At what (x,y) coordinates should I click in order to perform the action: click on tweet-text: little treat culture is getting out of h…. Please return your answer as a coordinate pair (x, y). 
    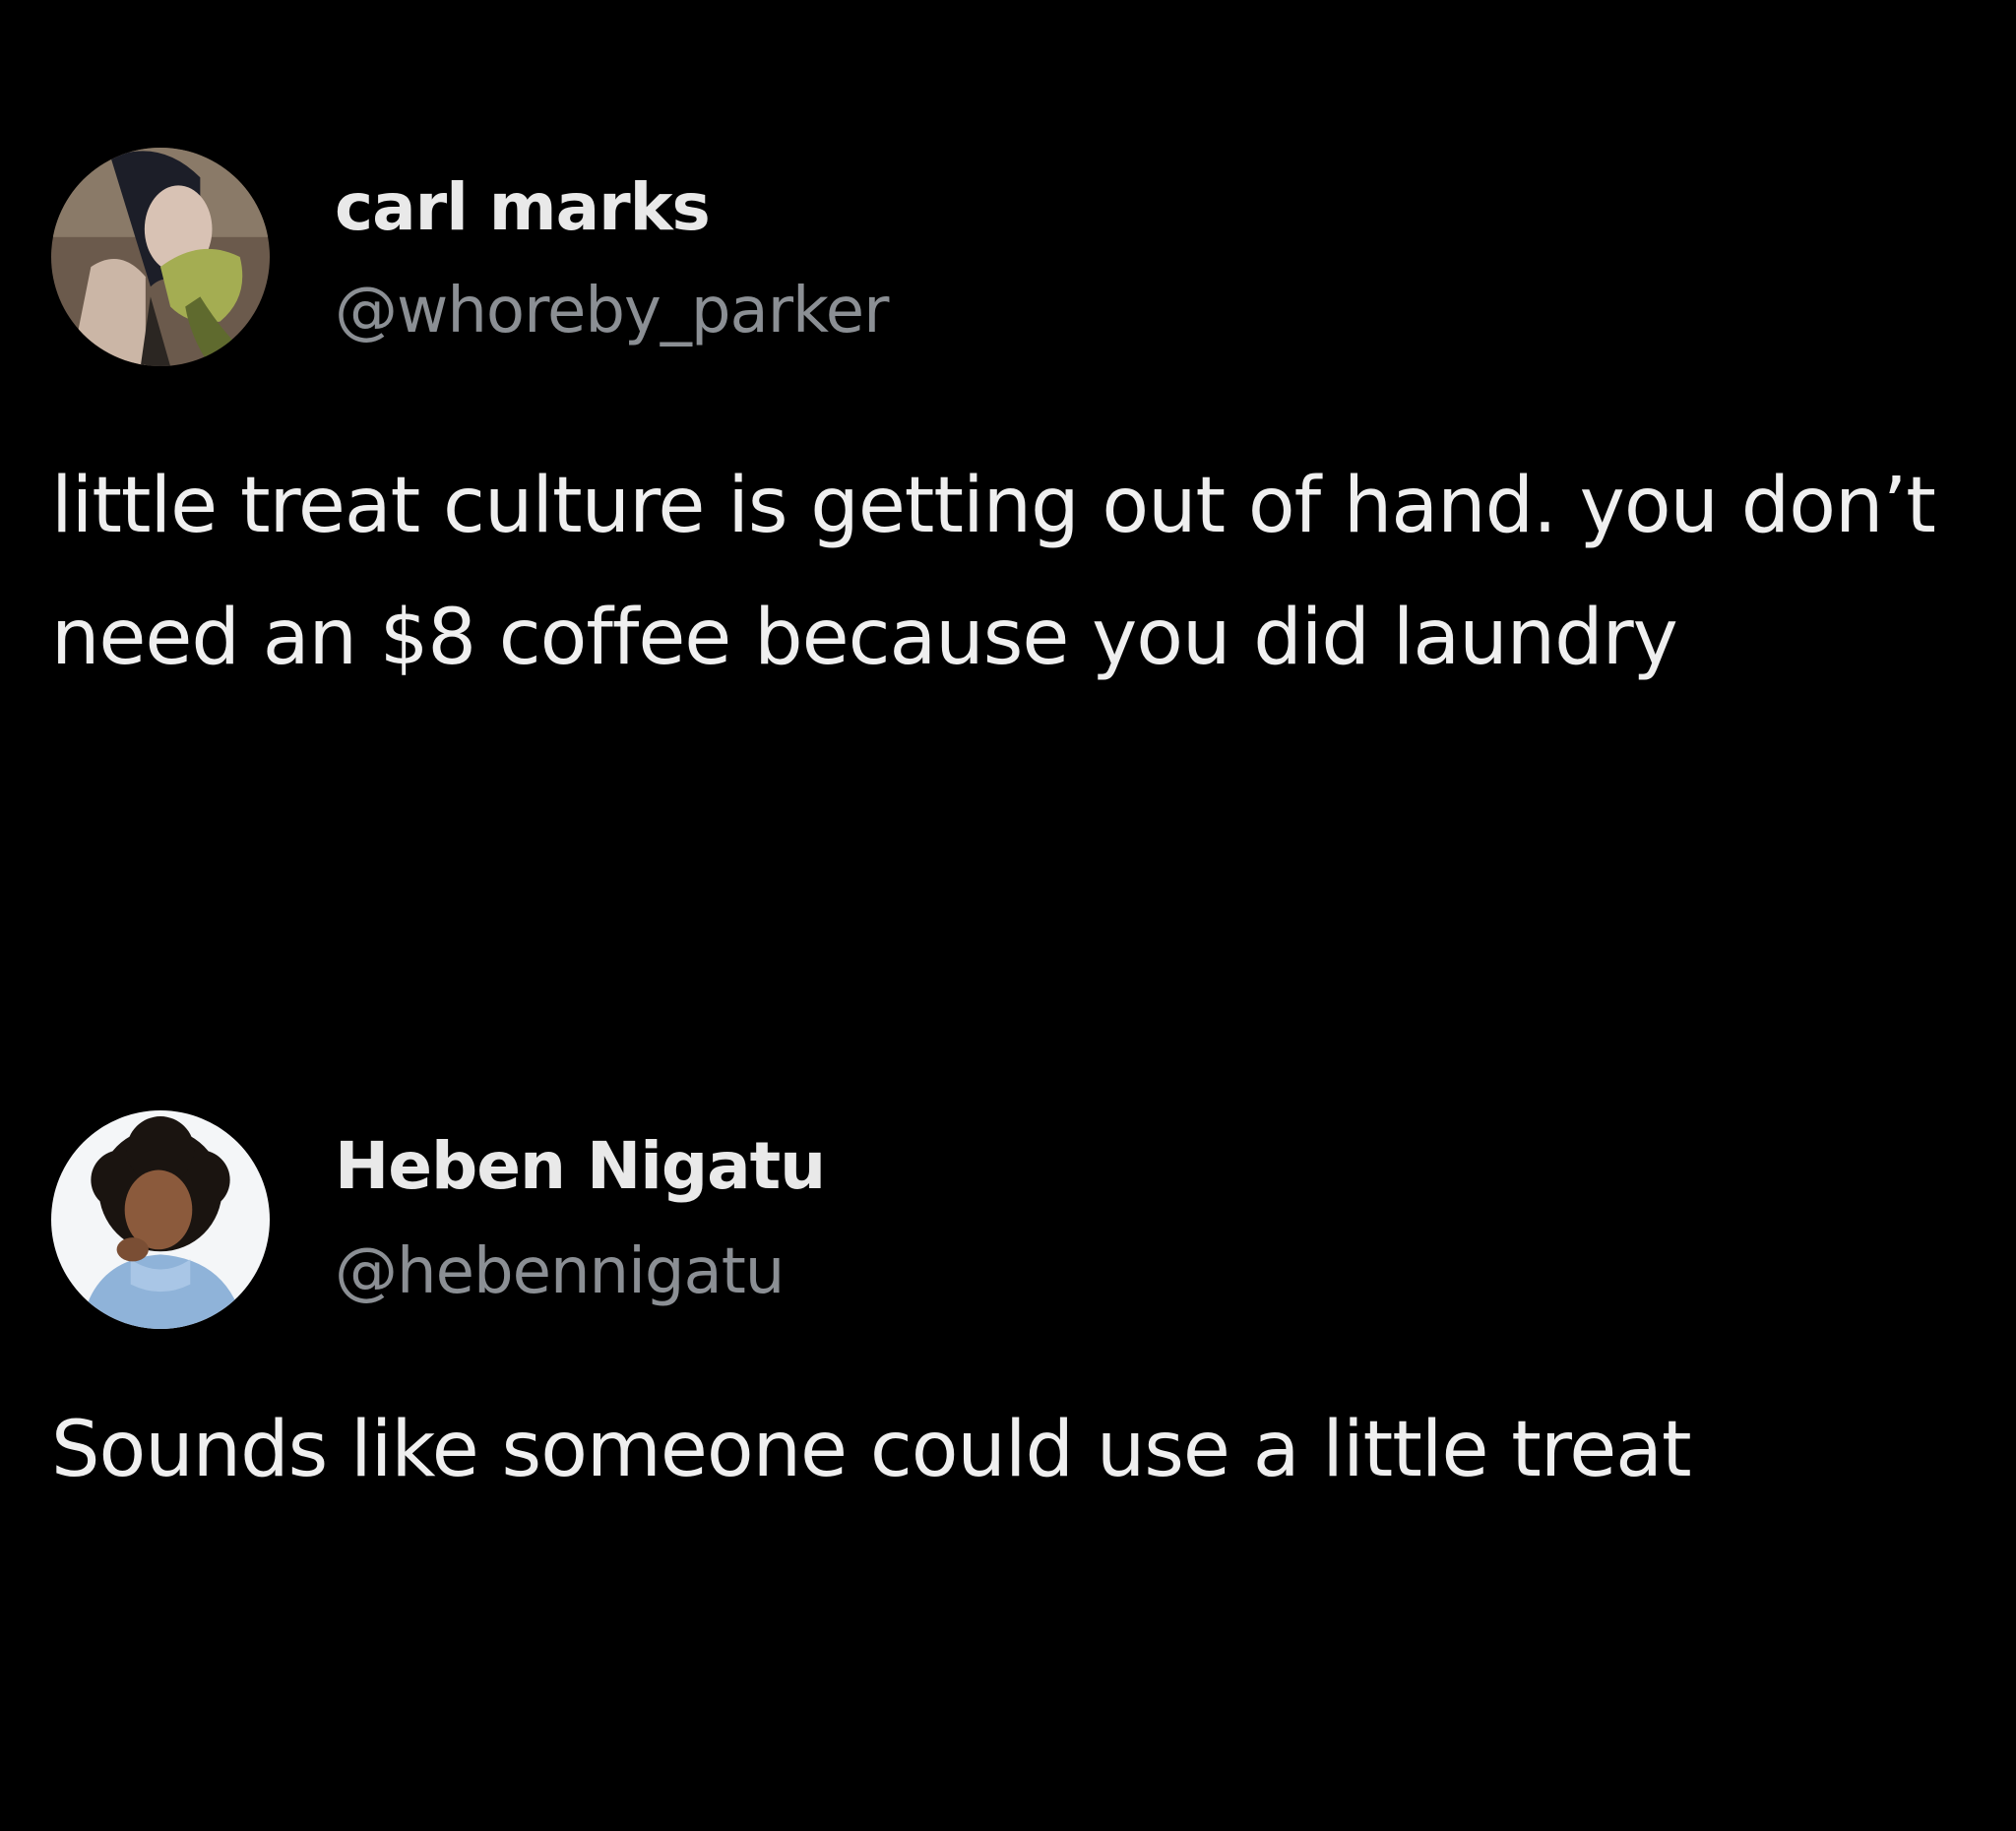
    Looking at the image, I should click on (993, 572).